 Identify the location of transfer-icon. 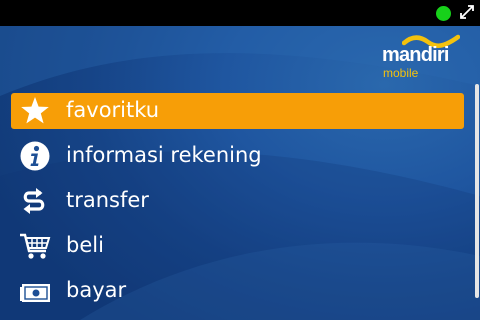
(34, 201).